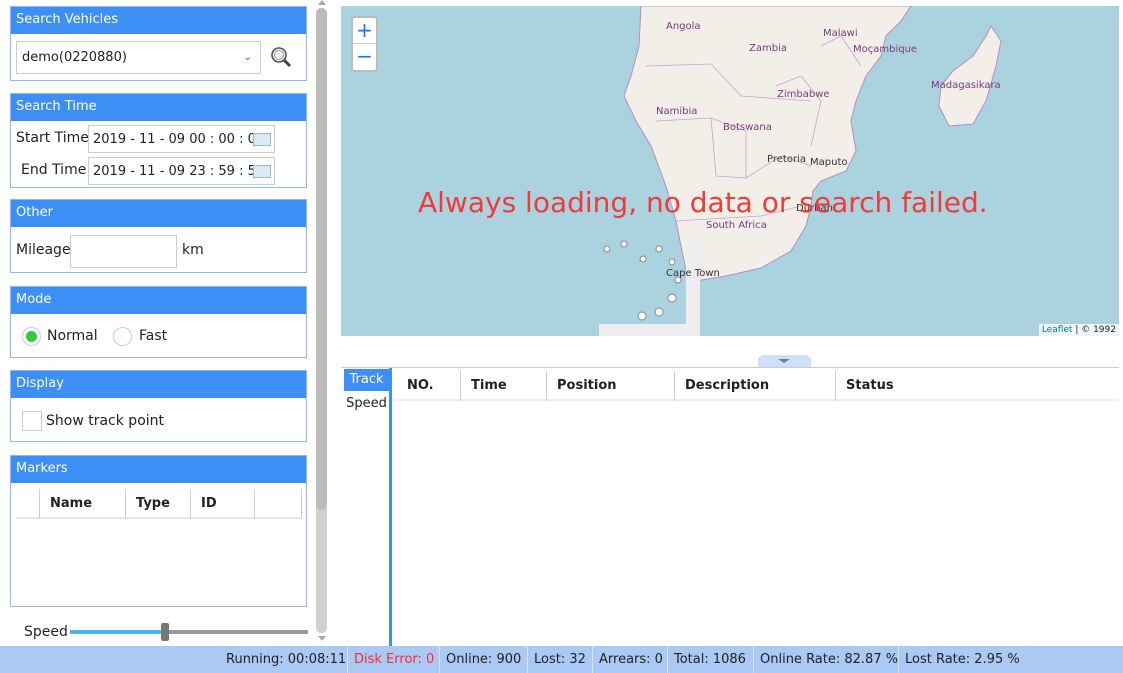  What do you see at coordinates (105, 421) in the screenshot?
I see `show-track-point-label: Show track point` at bounding box center [105, 421].